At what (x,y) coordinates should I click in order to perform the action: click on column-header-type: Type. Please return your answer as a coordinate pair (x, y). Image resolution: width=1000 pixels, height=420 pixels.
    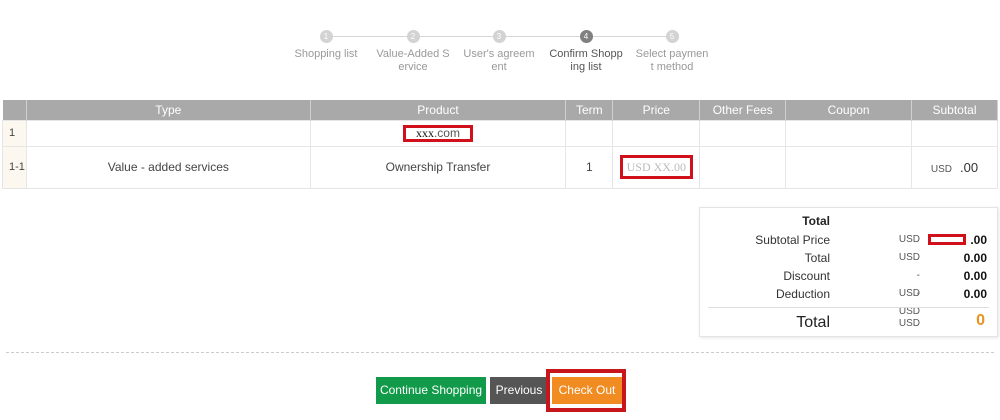
    Looking at the image, I should click on (168, 110).